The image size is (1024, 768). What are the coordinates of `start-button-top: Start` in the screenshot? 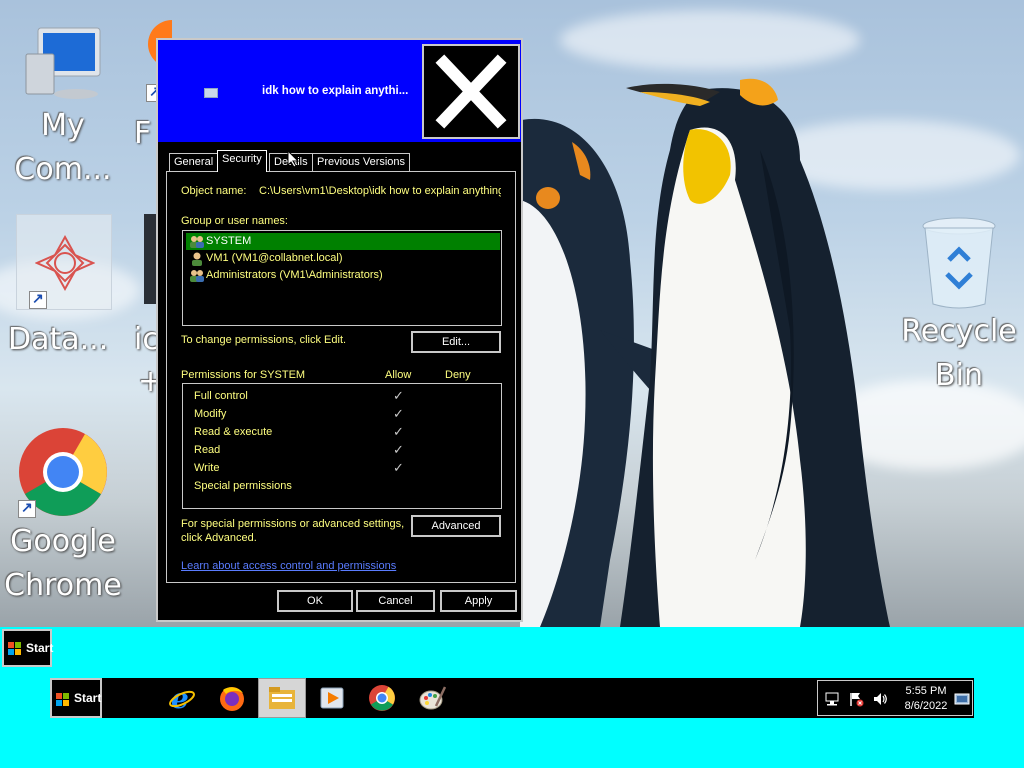 It's located at (28, 648).